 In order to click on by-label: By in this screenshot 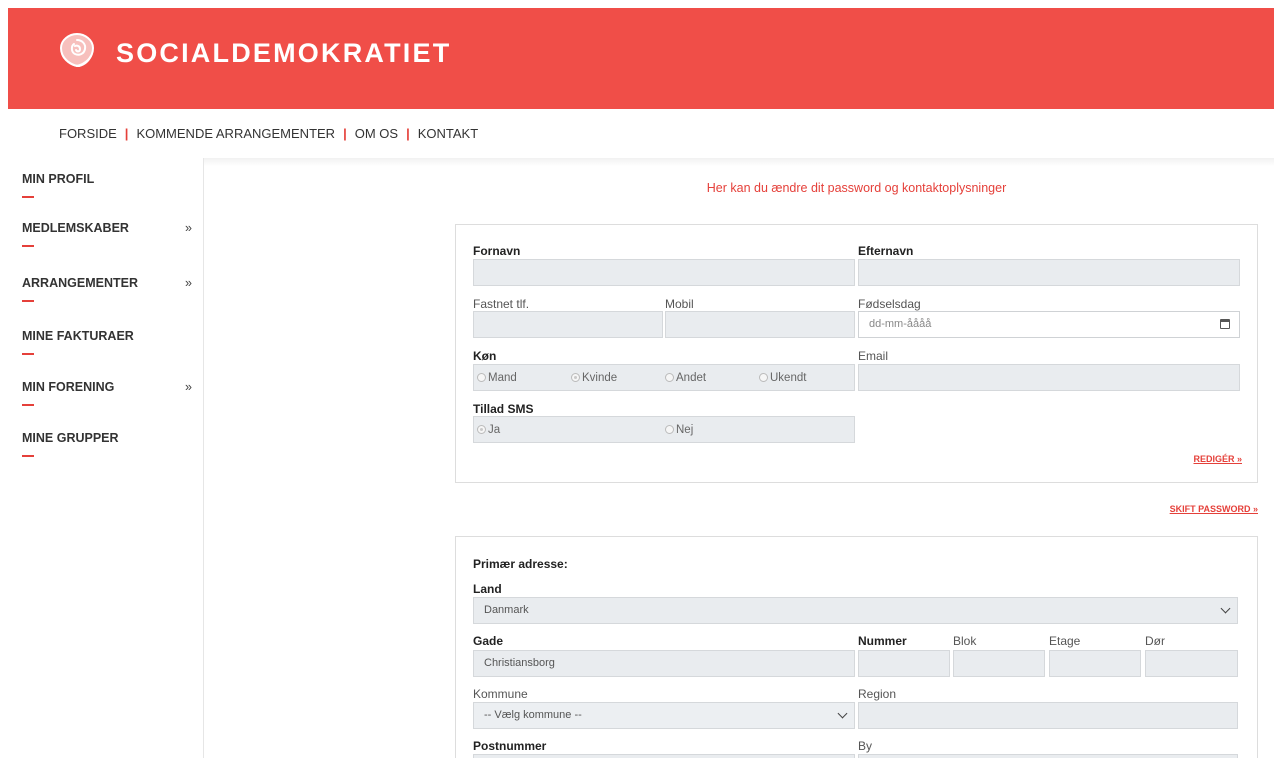, I will do `click(865, 746)`.